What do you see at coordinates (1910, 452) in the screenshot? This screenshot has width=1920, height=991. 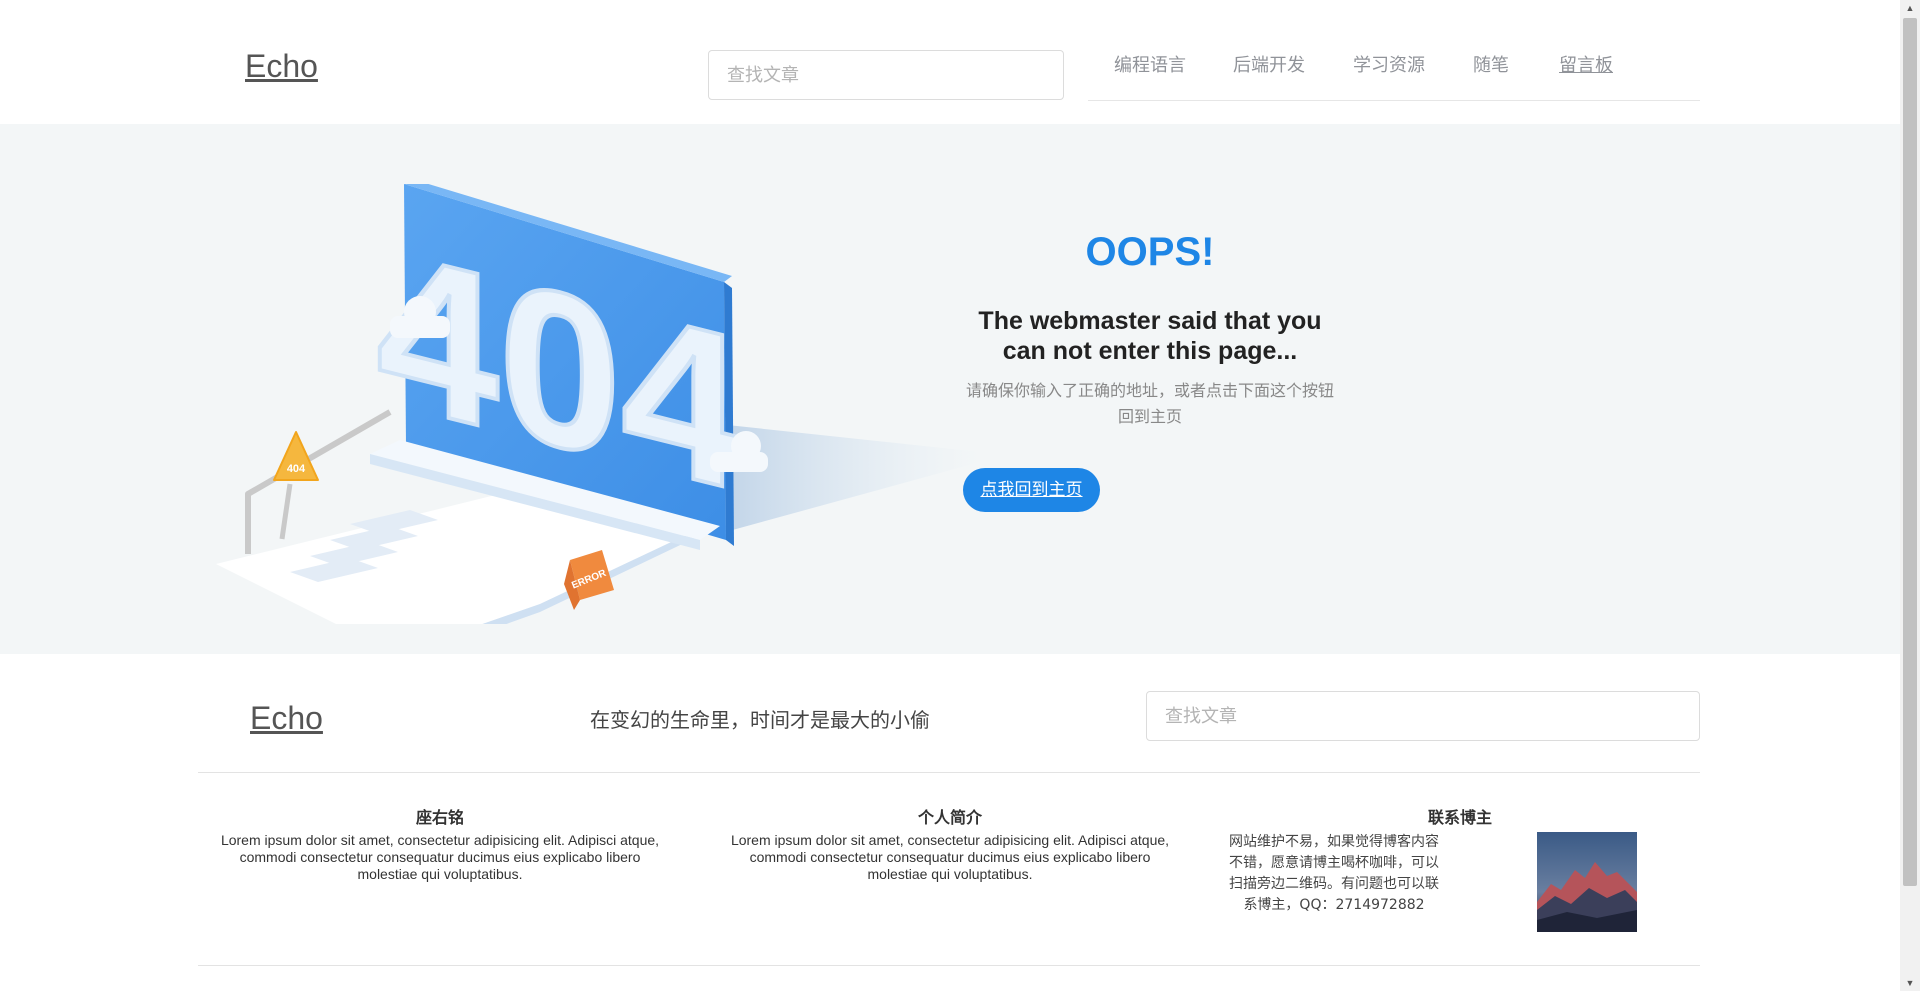 I see `scroll-thumb` at bounding box center [1910, 452].